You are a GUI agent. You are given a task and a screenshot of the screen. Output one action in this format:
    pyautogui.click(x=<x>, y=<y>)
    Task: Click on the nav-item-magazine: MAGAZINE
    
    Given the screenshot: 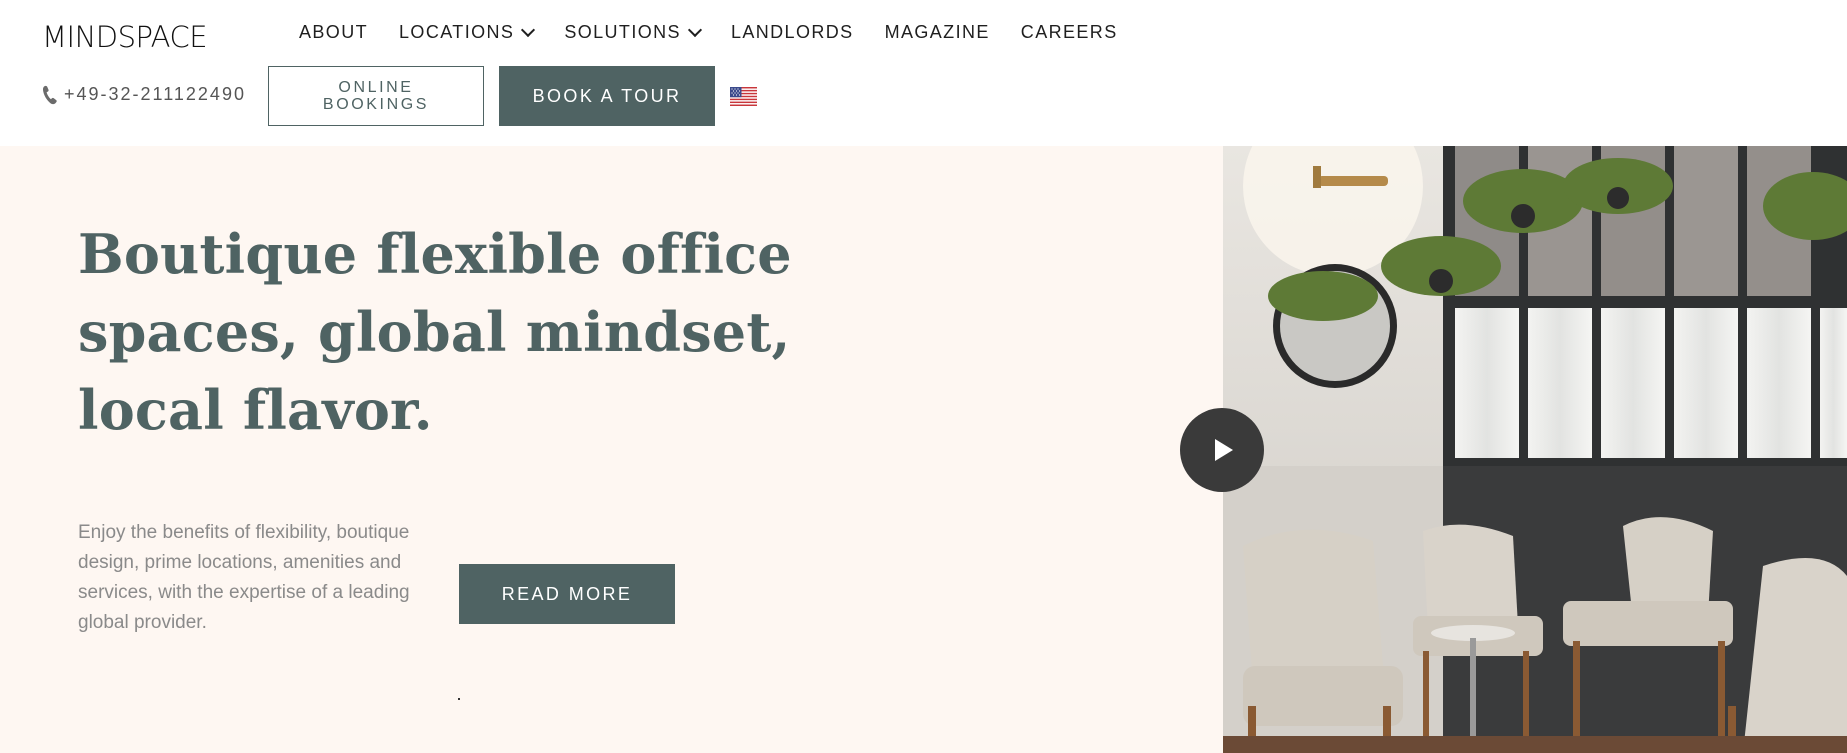 What is the action you would take?
    pyautogui.click(x=937, y=32)
    